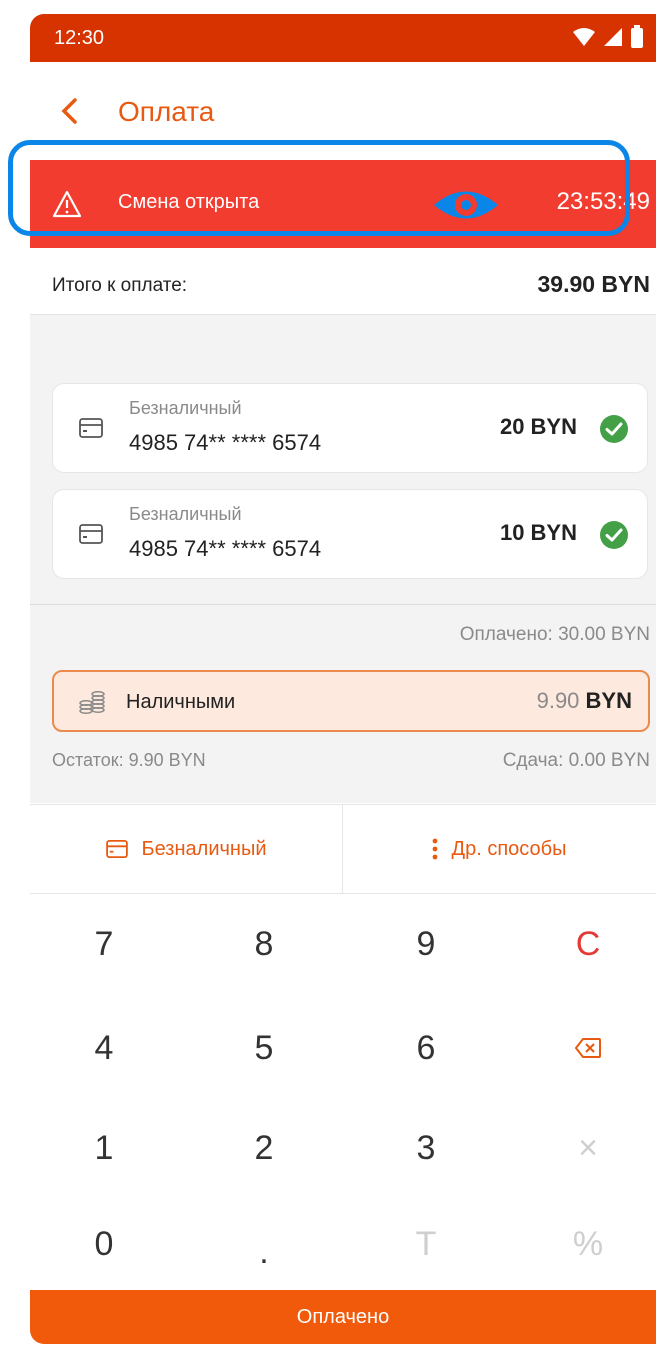 The image size is (656, 1358). I want to click on back-arrow-icon, so click(71, 111).